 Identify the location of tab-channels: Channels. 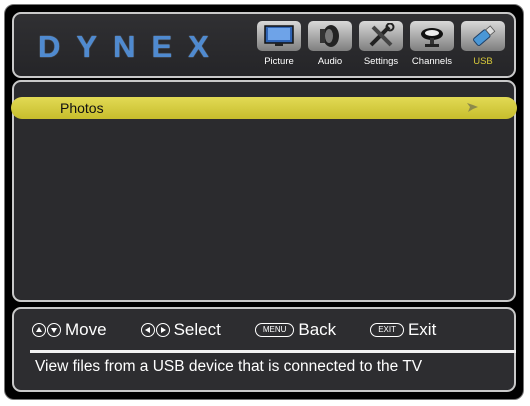
(432, 44).